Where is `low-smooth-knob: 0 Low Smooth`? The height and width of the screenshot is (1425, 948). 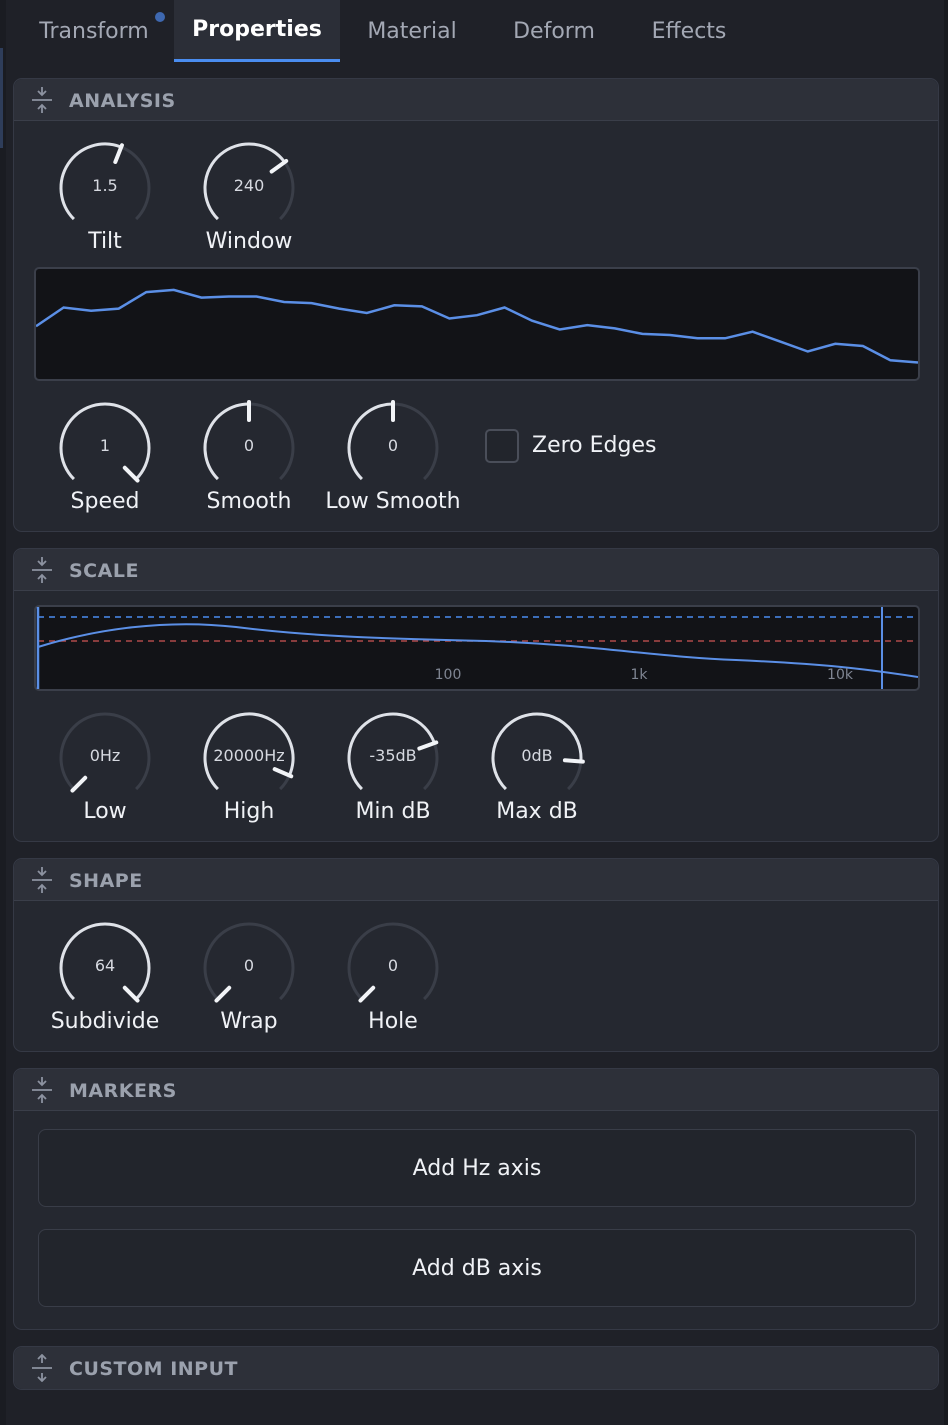 low-smooth-knob: 0 Low Smooth is located at coordinates (393, 459).